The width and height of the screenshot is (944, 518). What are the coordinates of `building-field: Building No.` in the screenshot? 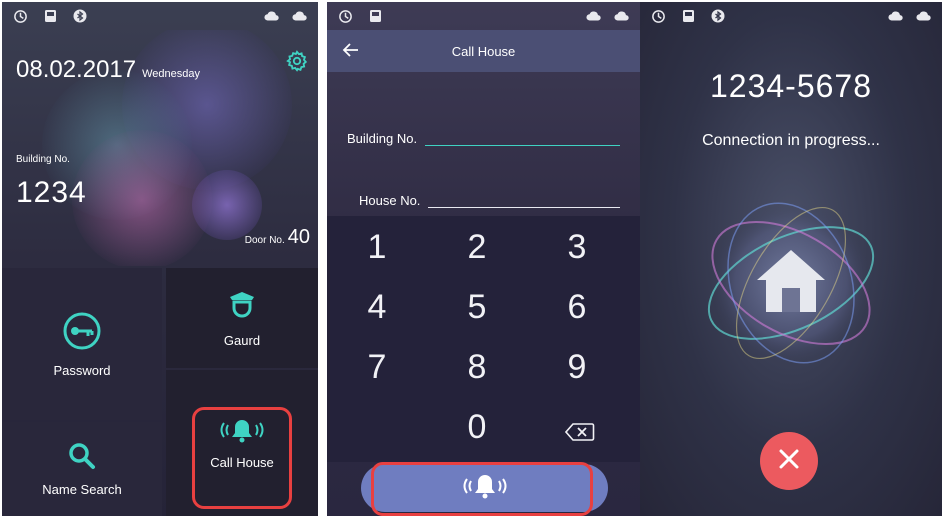 It's located at (483, 136).